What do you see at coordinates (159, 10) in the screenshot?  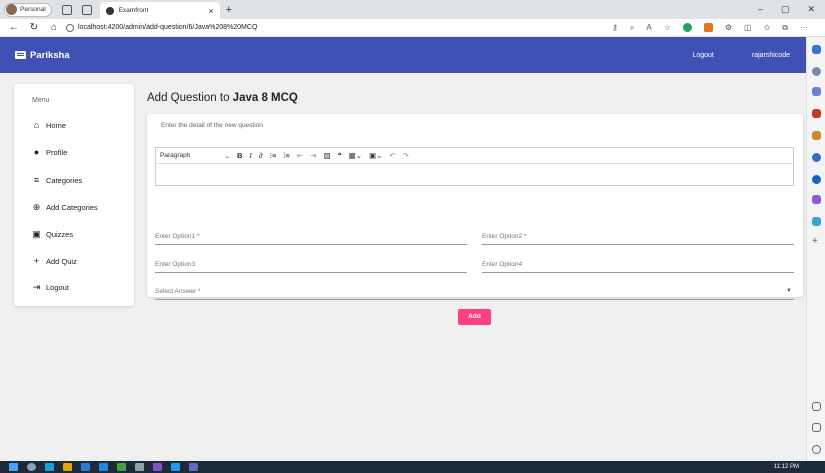 I see `browser-tab: Examfront ×` at bounding box center [159, 10].